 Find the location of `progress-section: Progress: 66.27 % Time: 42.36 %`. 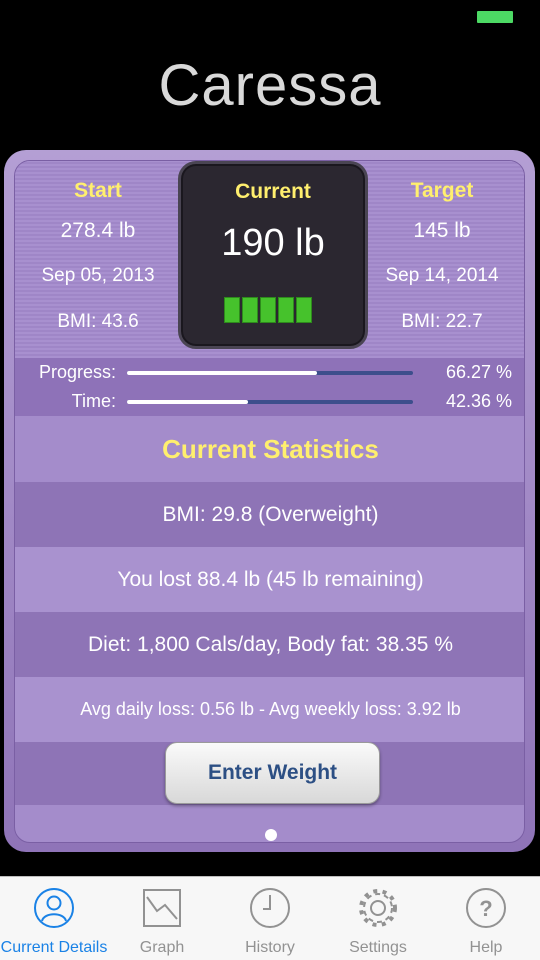

progress-section: Progress: 66.27 % Time: 42.36 % is located at coordinates (269, 387).